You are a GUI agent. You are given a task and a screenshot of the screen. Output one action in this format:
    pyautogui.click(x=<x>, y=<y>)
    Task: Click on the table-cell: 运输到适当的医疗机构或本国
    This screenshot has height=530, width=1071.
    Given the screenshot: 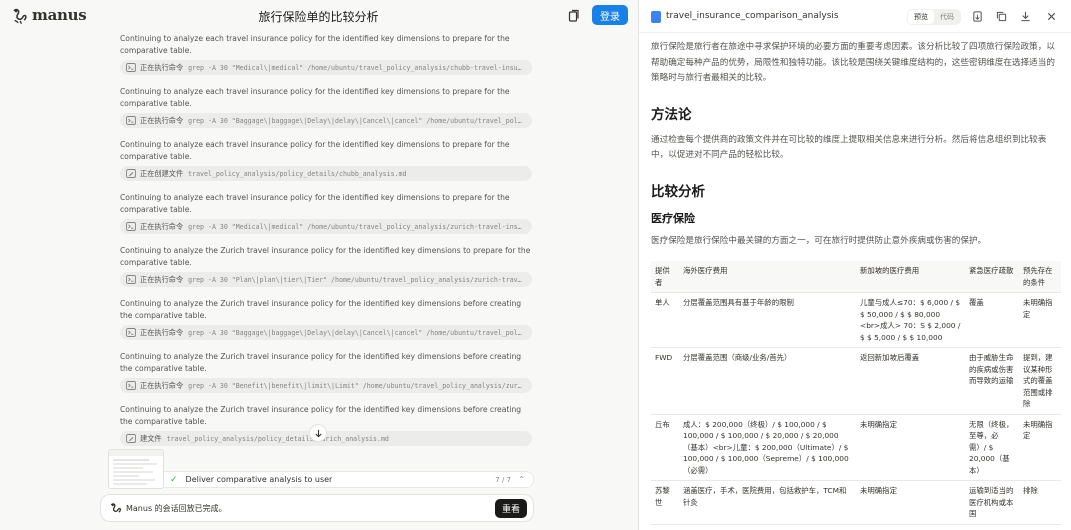 What is the action you would take?
    pyautogui.click(x=992, y=502)
    